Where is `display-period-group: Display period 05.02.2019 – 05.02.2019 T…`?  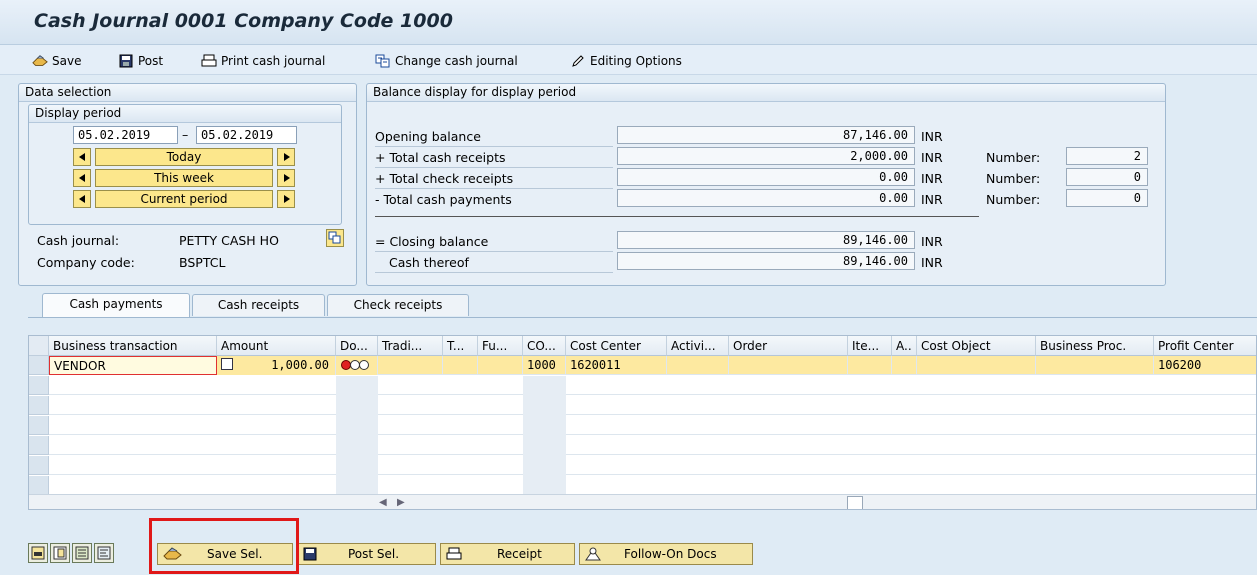
display-period-group: Display period 05.02.2019 – 05.02.2019 T… is located at coordinates (185, 164).